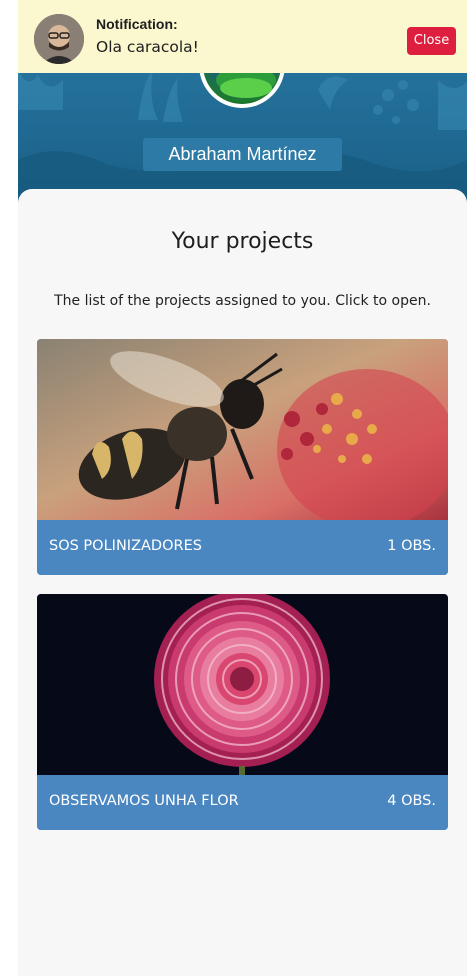 Image resolution: width=467 pixels, height=976 pixels. What do you see at coordinates (242, 36) in the screenshot?
I see `notification-bar: Notification: Ola caracola! Close` at bounding box center [242, 36].